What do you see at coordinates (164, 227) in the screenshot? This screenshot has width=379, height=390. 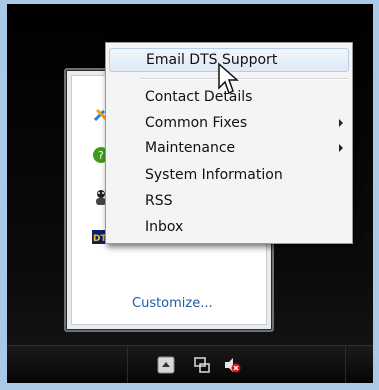 I see `menu-item-label: Inbox` at bounding box center [164, 227].